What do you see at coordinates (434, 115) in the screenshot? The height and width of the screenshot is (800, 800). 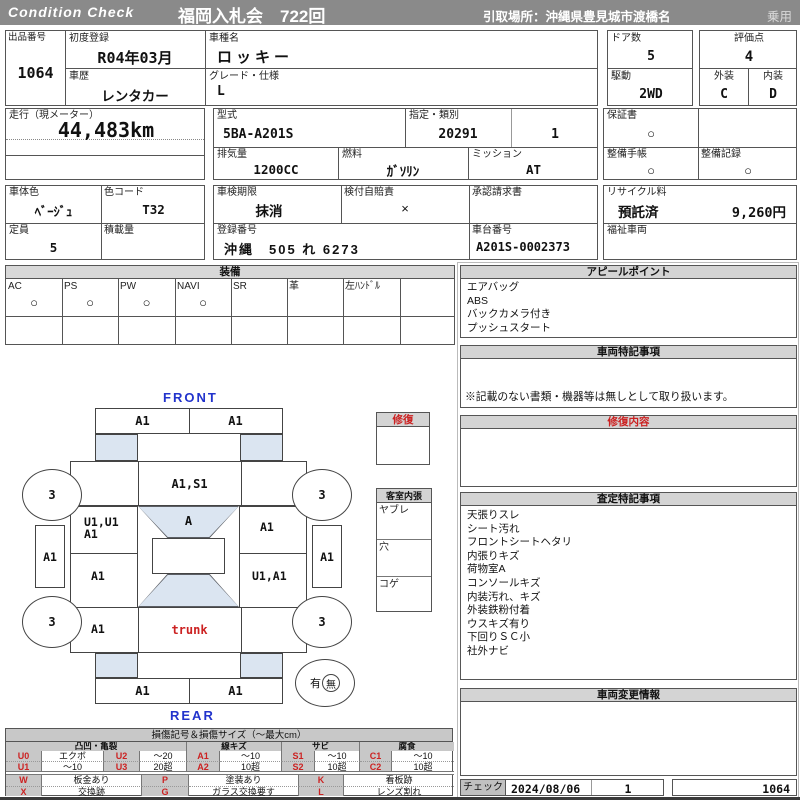 I see `class-label: 指定・類別` at bounding box center [434, 115].